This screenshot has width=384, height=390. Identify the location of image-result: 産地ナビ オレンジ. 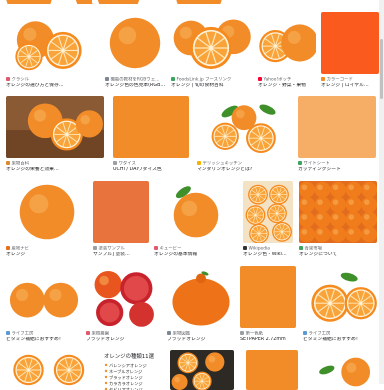
(47, 221).